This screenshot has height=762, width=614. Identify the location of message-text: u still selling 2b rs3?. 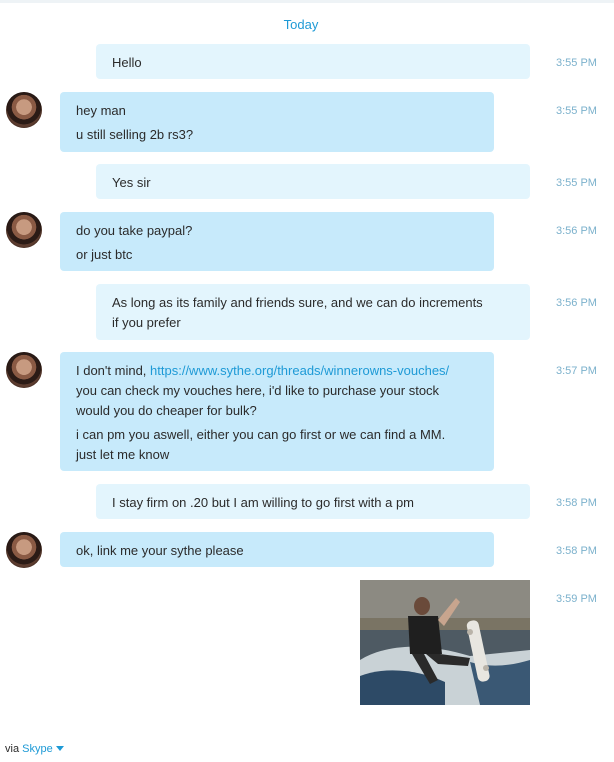
(135, 134).